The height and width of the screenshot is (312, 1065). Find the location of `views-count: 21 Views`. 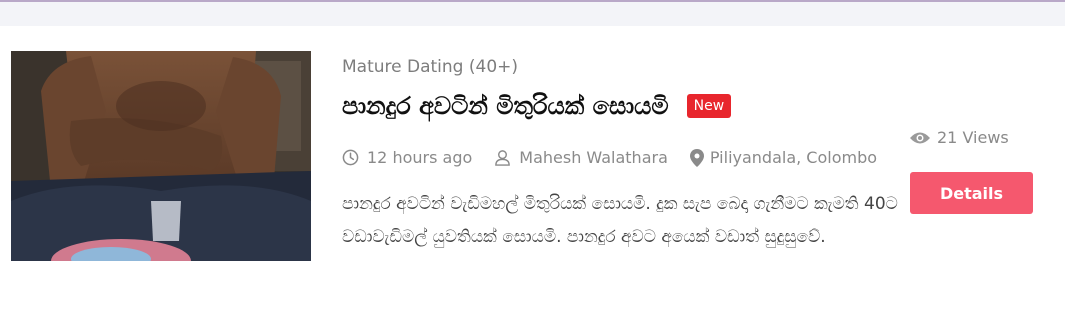

views-count: 21 Views is located at coordinates (959, 137).